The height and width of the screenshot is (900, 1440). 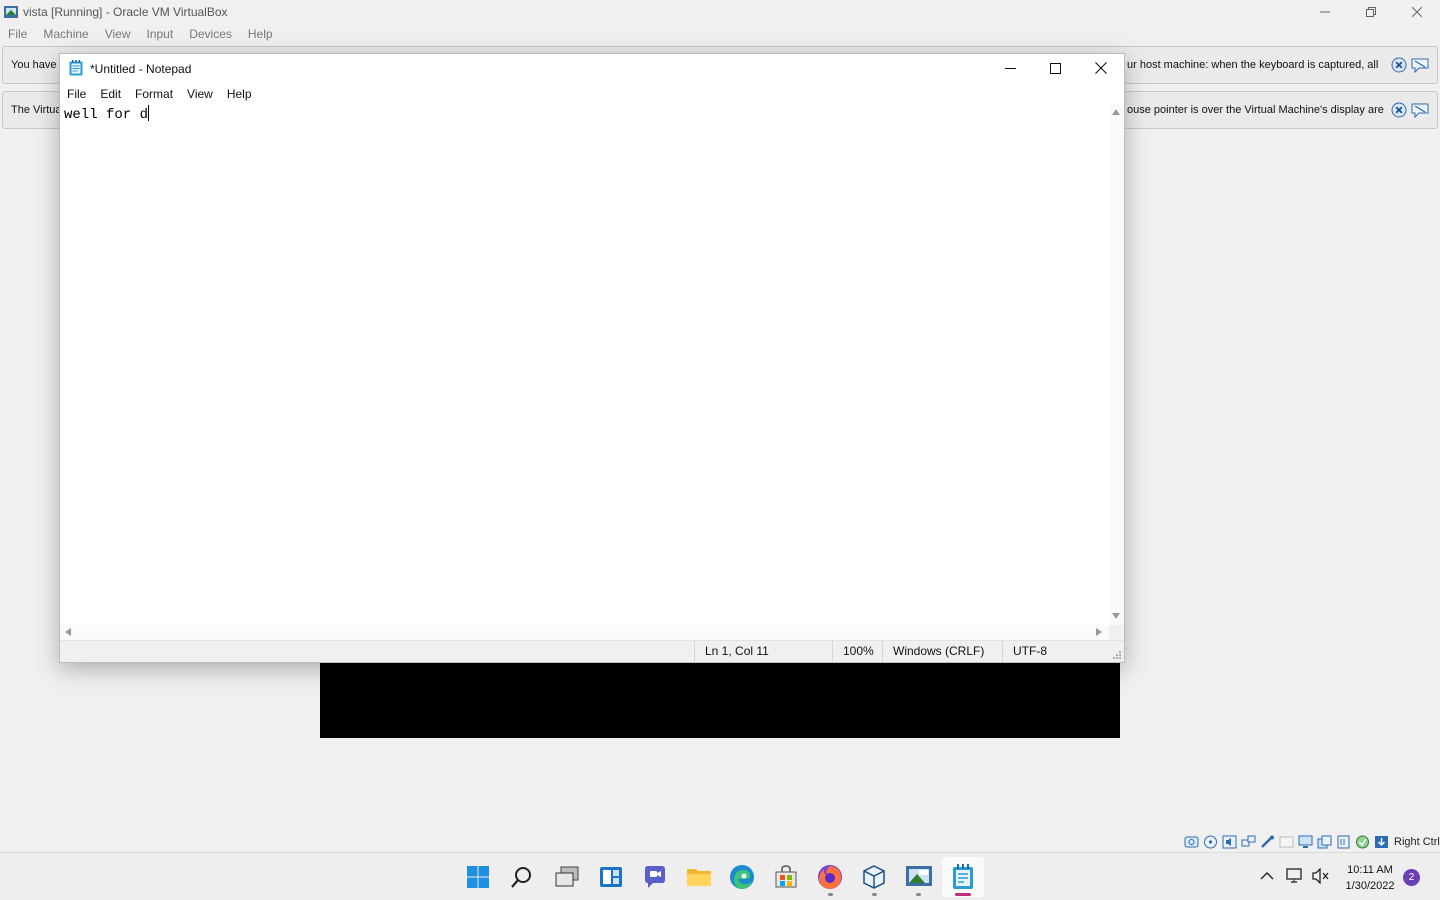 I want to click on notepad-window-title: *Untitled - Notepad, so click(x=141, y=69).